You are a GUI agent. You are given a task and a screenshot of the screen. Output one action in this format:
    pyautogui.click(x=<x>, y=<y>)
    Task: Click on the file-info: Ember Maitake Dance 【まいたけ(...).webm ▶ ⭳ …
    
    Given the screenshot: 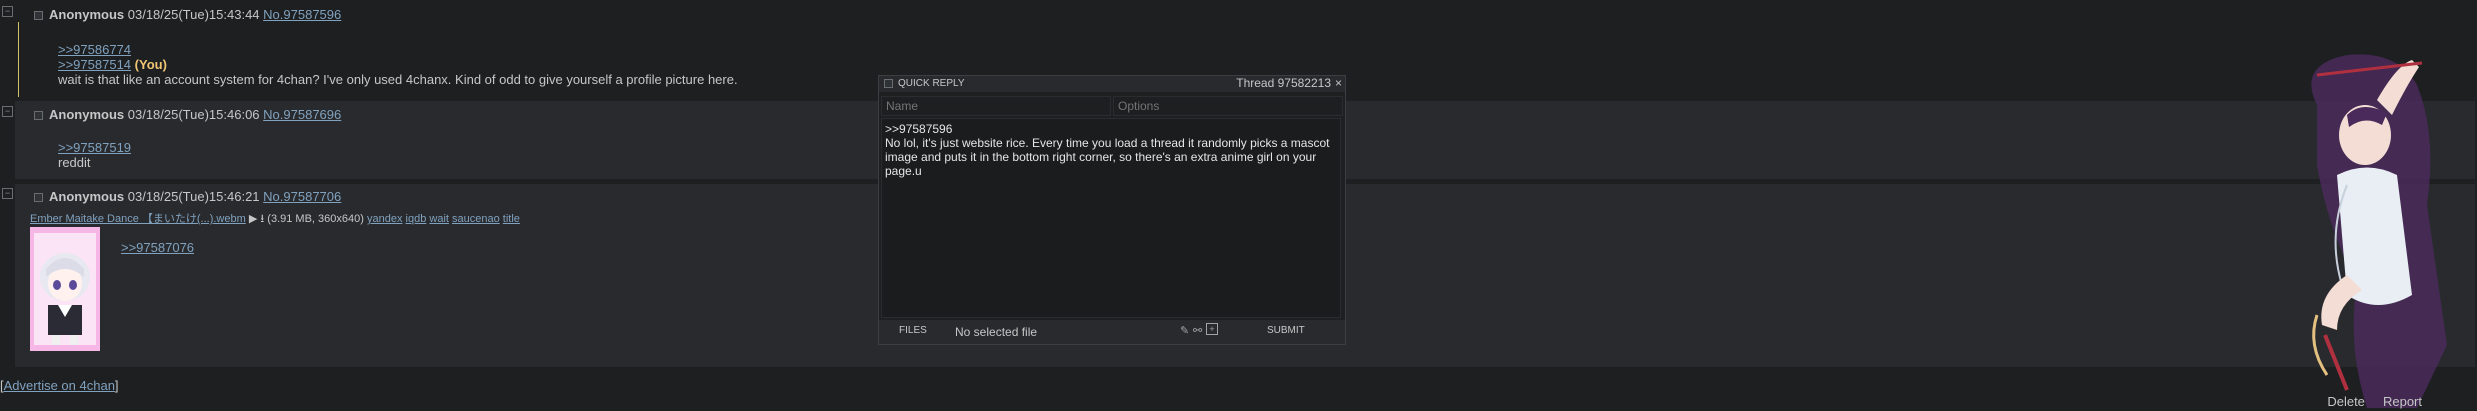 What is the action you would take?
    pyautogui.click(x=275, y=219)
    